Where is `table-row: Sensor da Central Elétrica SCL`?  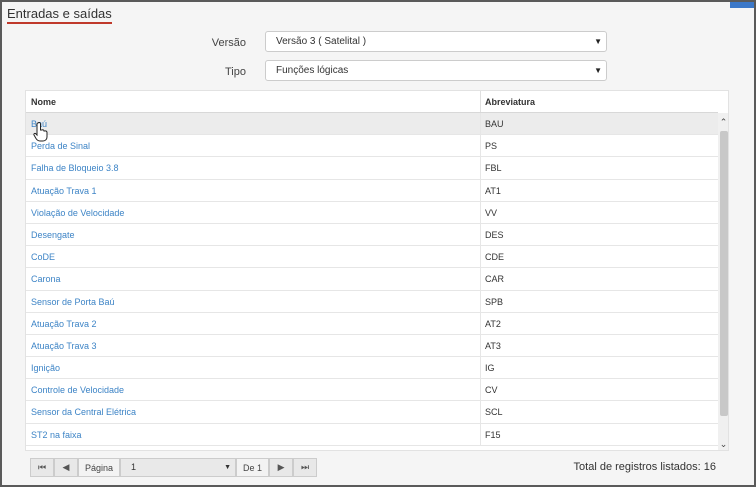
table-row: Sensor da Central Elétrica SCL is located at coordinates (372, 412).